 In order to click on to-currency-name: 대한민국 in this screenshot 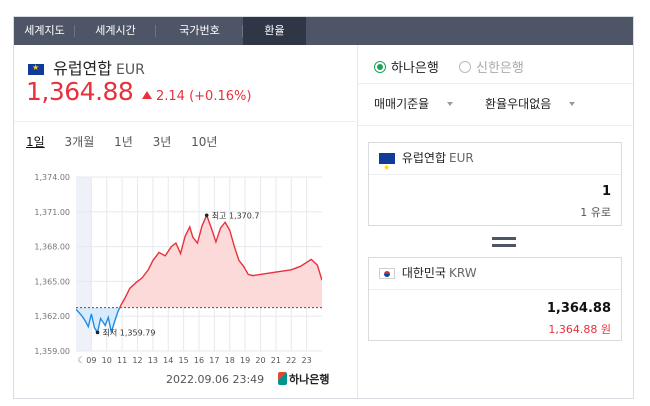, I will do `click(423, 273)`.